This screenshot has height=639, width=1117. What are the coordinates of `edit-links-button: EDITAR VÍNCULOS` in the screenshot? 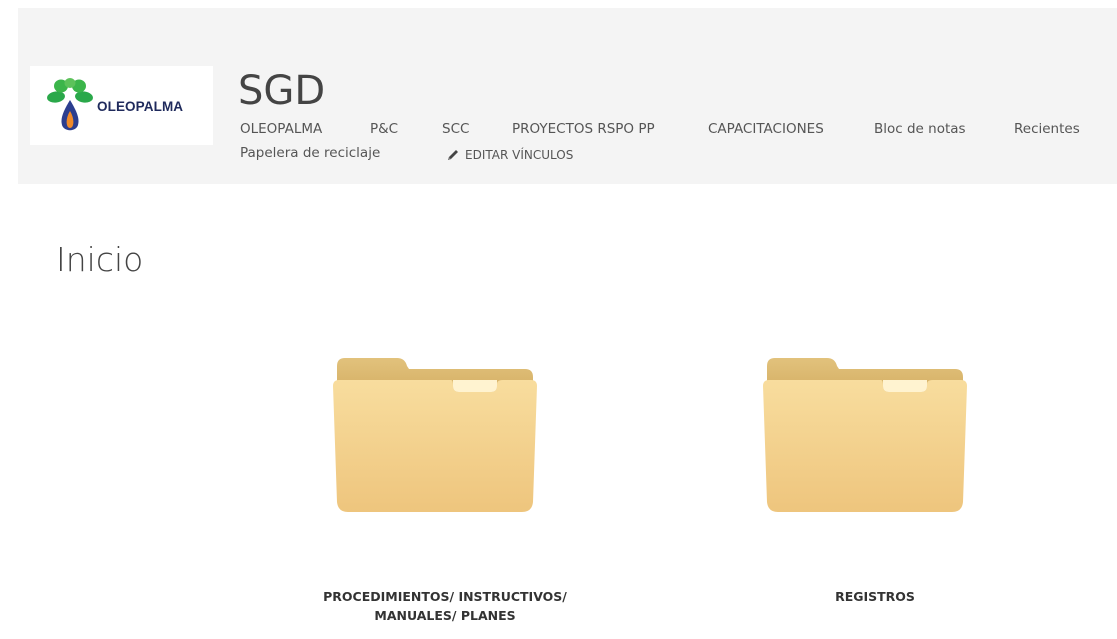 It's located at (509, 155).